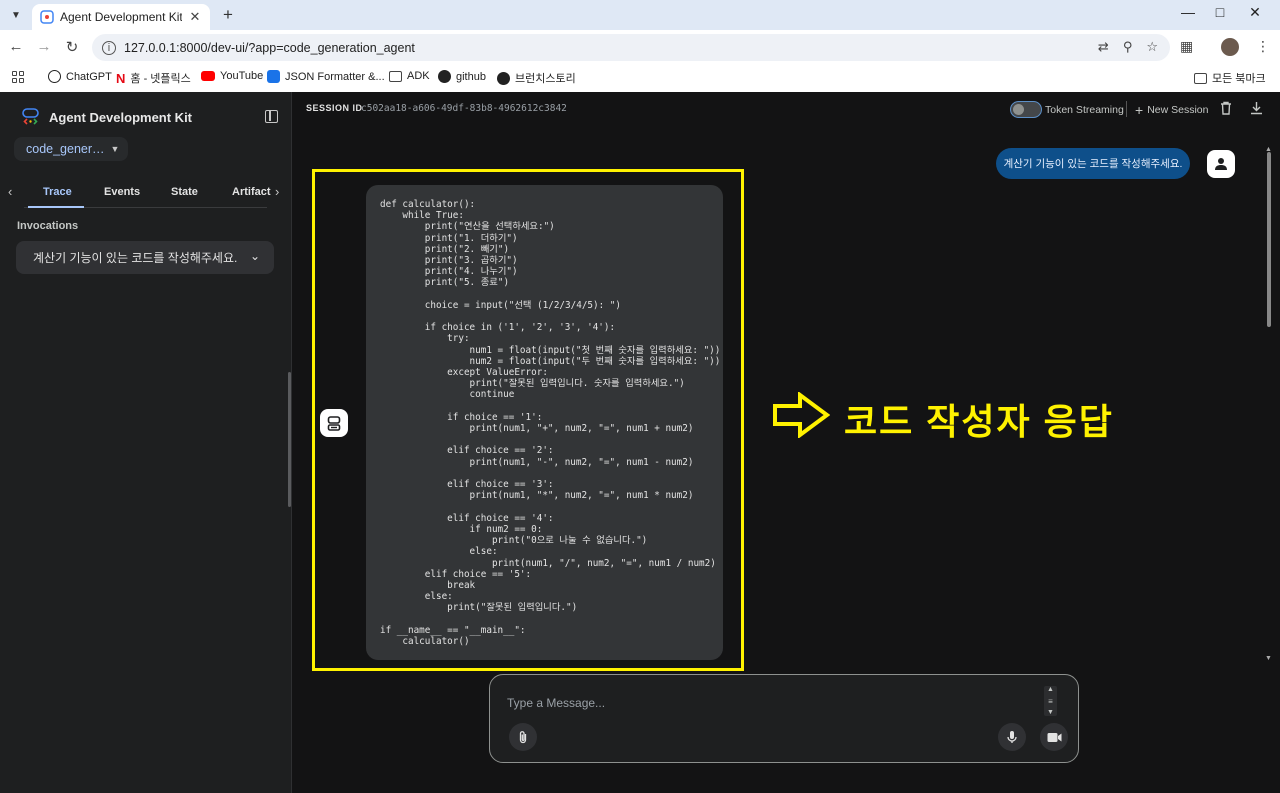 This screenshot has height=793, width=1280. I want to click on message-composer: ▲≡▼, so click(784, 718).